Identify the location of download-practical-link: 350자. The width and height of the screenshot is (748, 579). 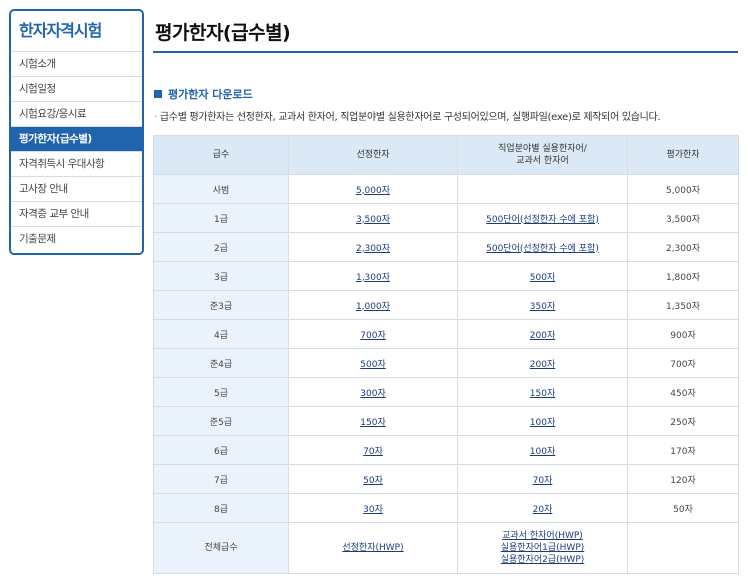
(542, 307).